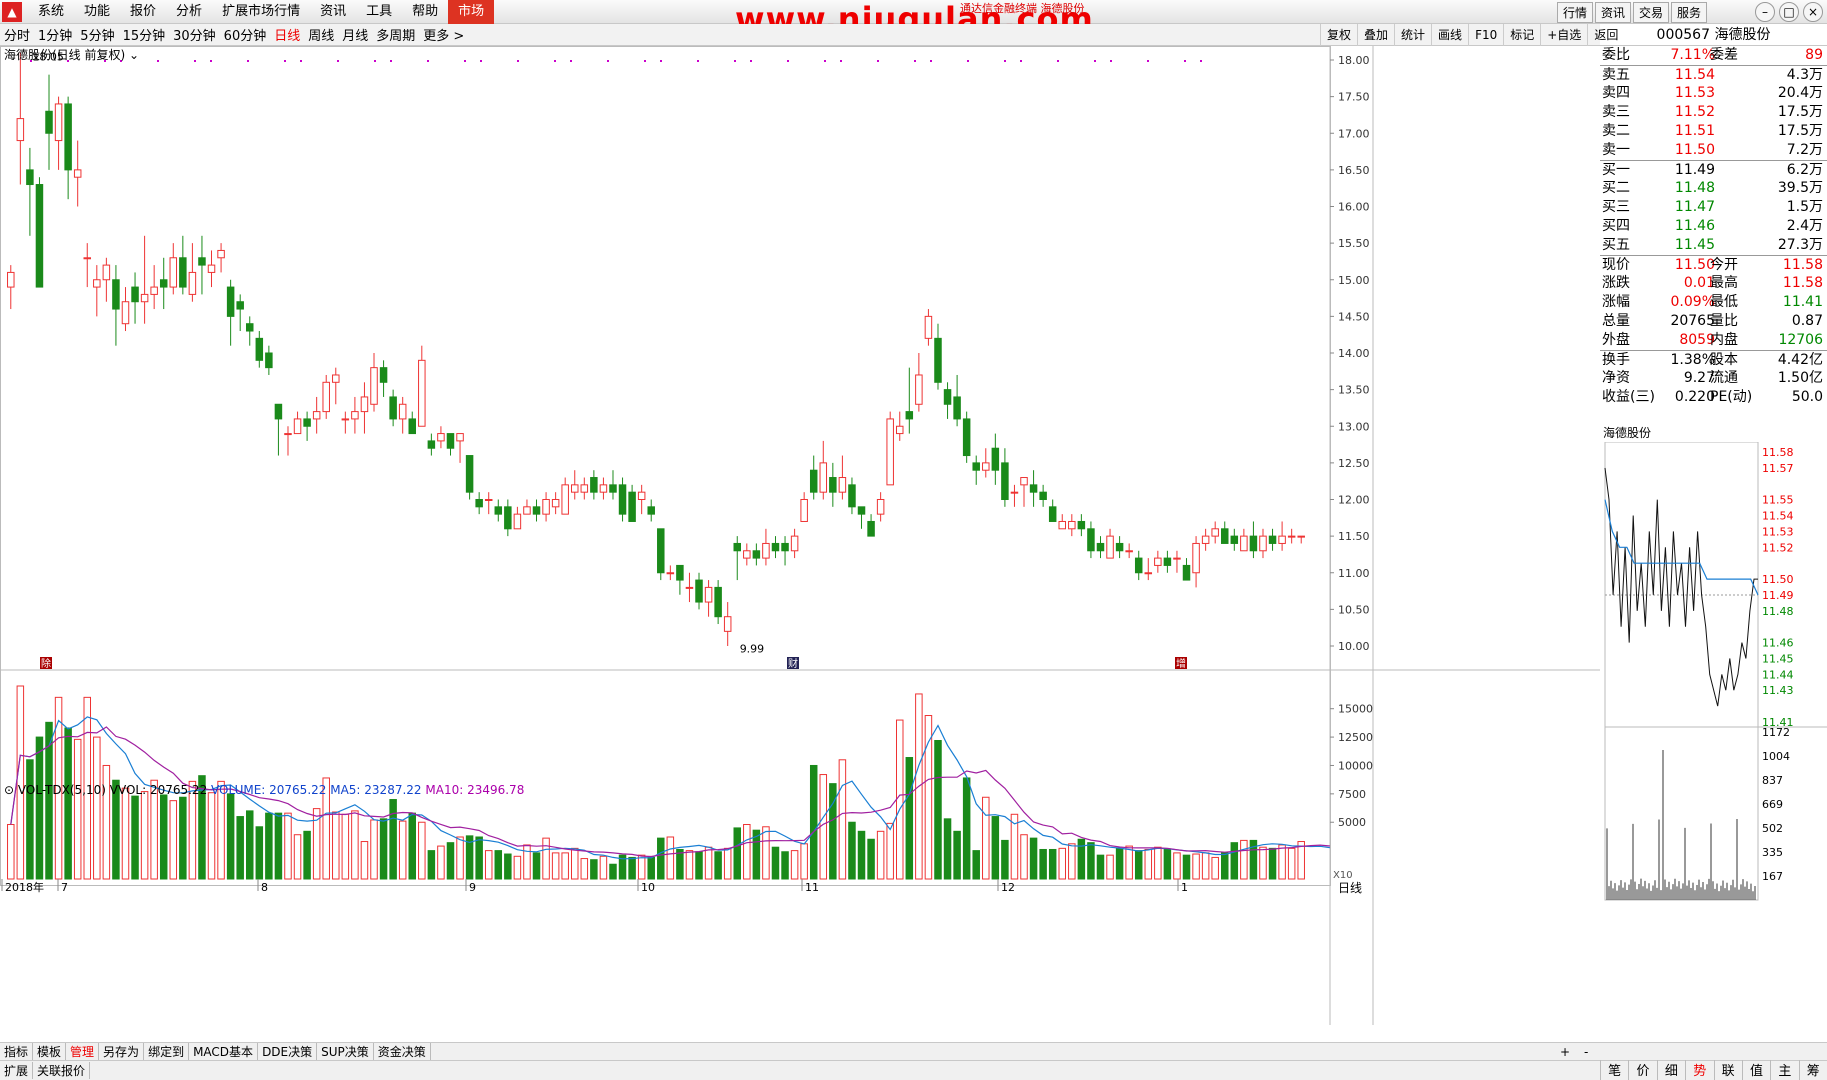  Describe the element at coordinates (12, 11) in the screenshot. I see `app-logo-icon: ▲` at that location.